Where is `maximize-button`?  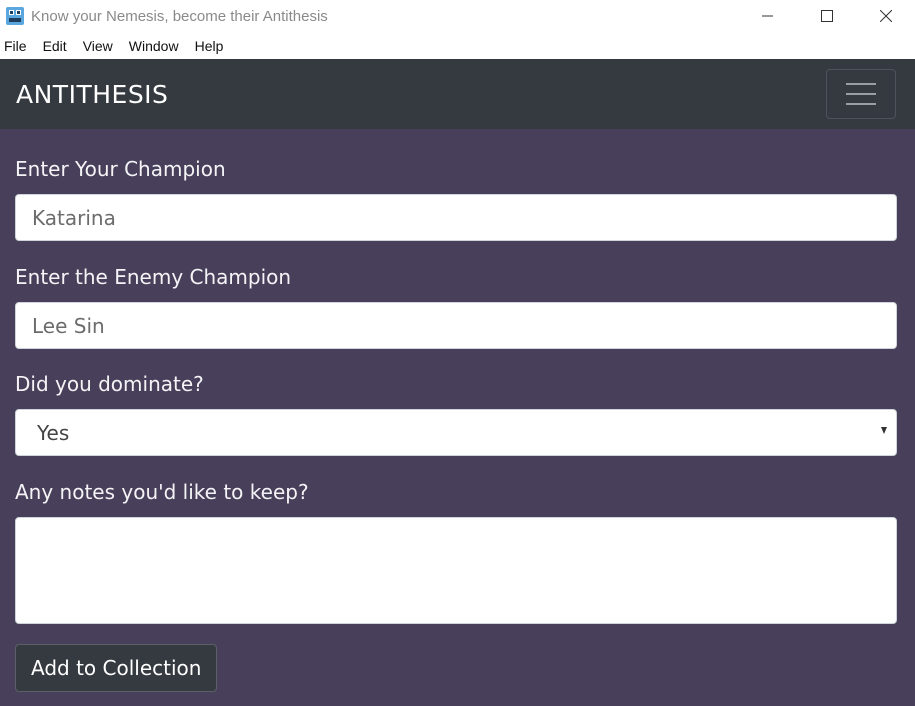
maximize-button is located at coordinates (826, 16).